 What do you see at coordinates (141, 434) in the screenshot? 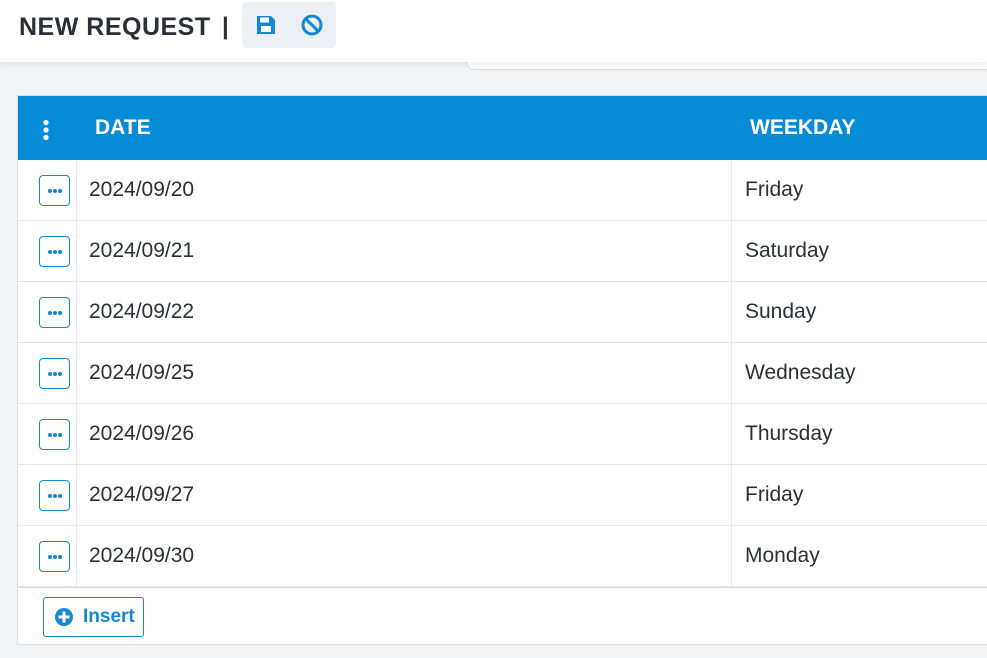
I see `date-cell: 2024/09/26` at bounding box center [141, 434].